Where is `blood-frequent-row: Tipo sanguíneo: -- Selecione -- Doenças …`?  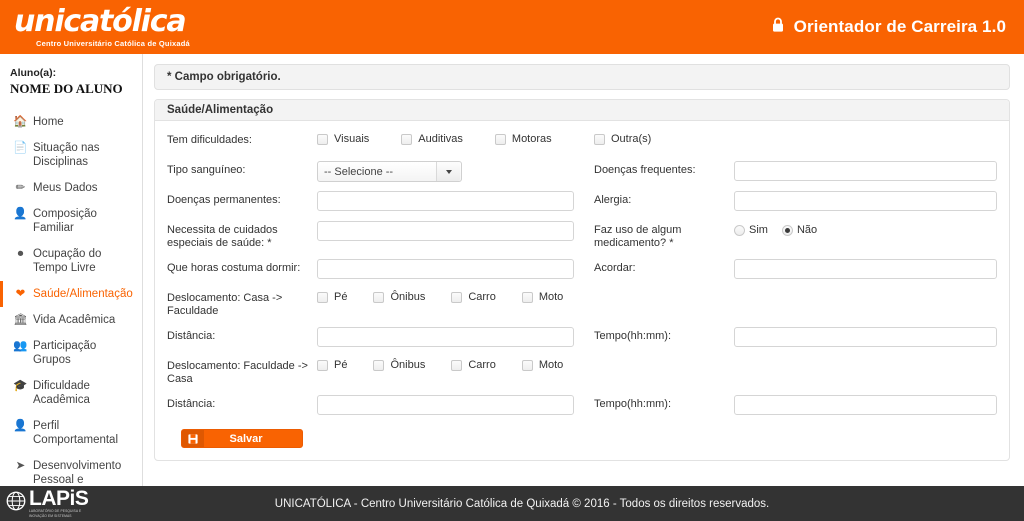 blood-frequent-row: Tipo sanguíneo: -- Selecione -- Doenças … is located at coordinates (582, 176).